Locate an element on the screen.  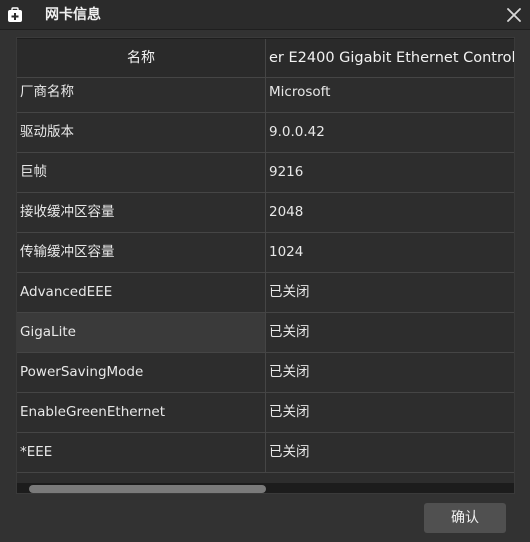
table-row: *EEE 已关闭 is located at coordinates (265, 453).